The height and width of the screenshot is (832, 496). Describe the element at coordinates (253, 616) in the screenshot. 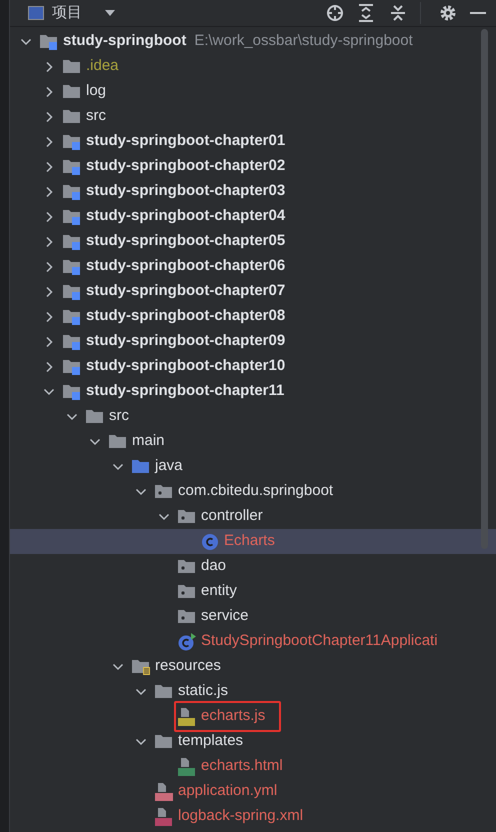

I see `tree-row: service` at that location.